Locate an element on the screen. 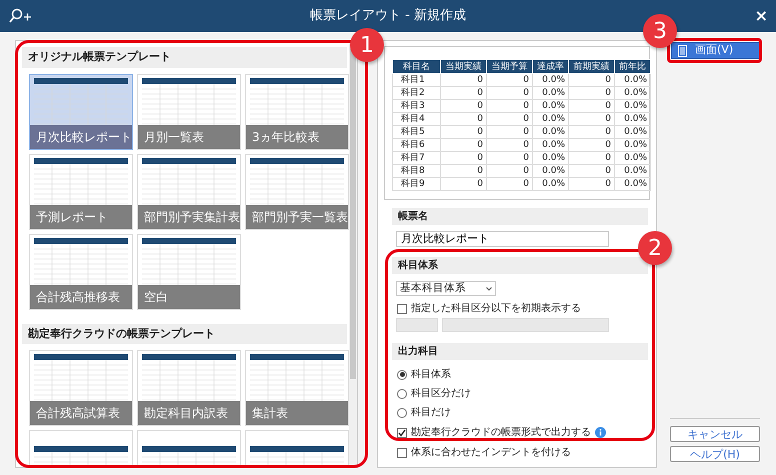  template-tile: 集計表 is located at coordinates (297, 388).